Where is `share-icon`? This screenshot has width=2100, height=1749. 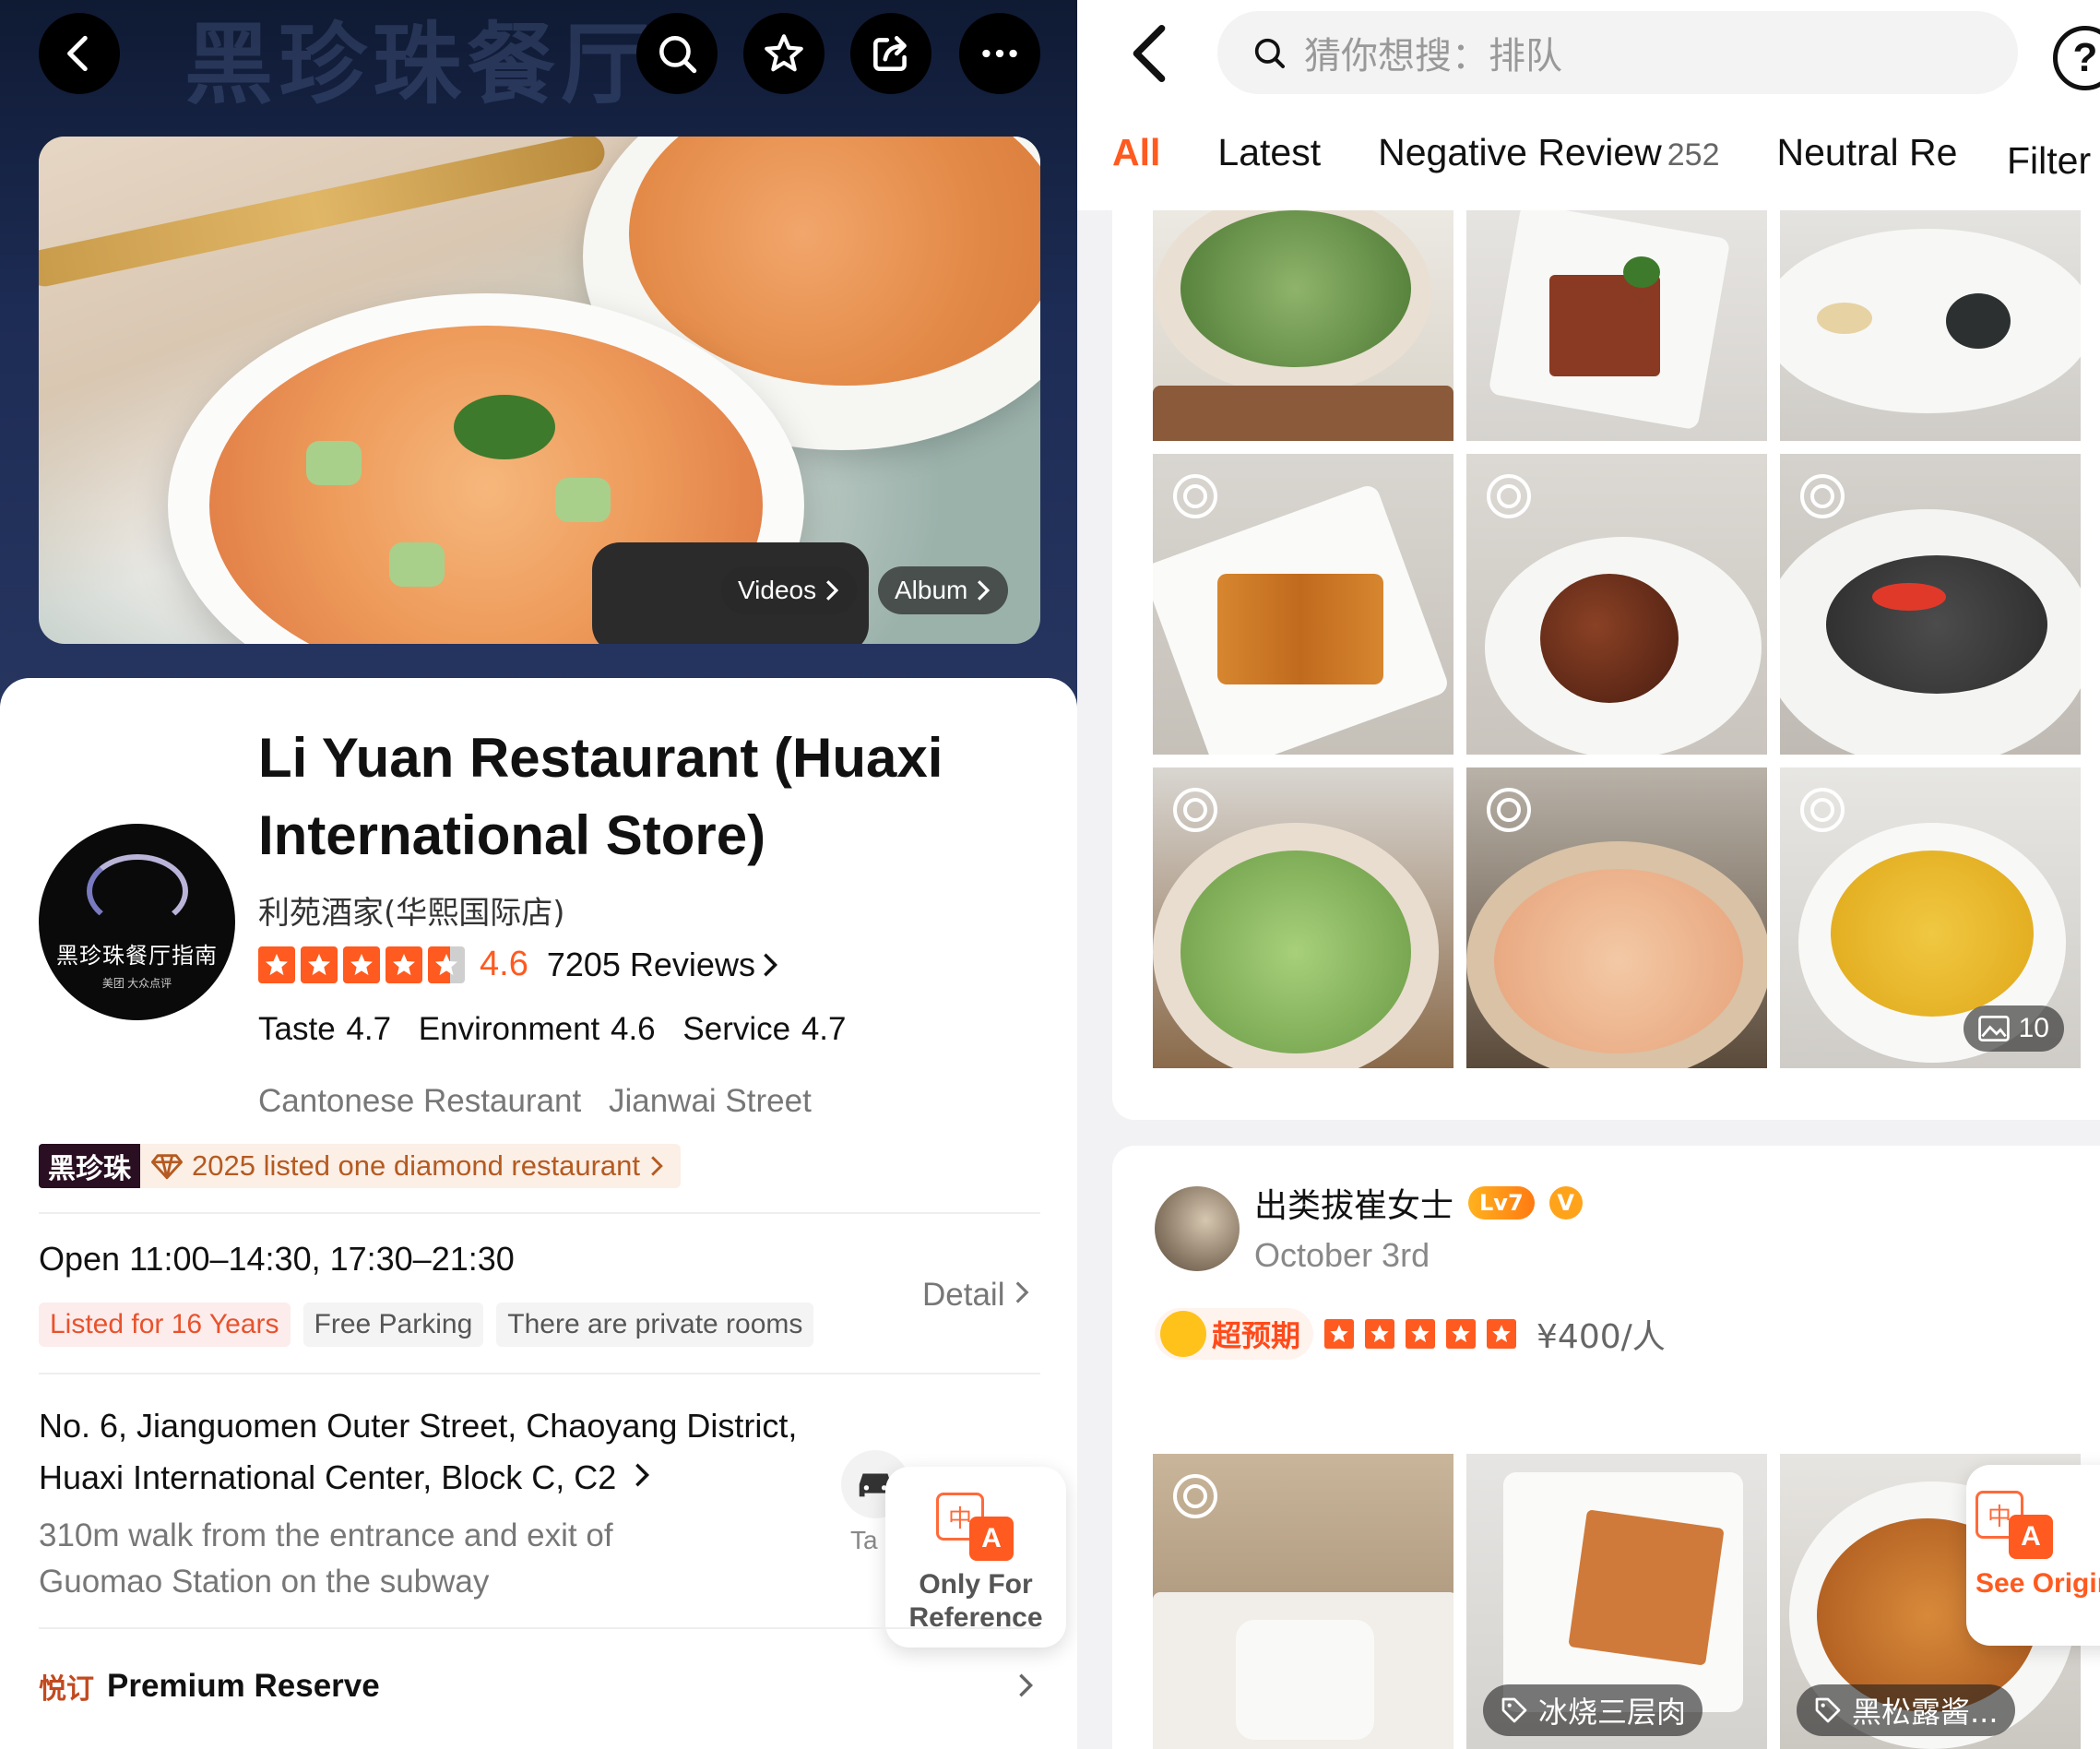 share-icon is located at coordinates (890, 53).